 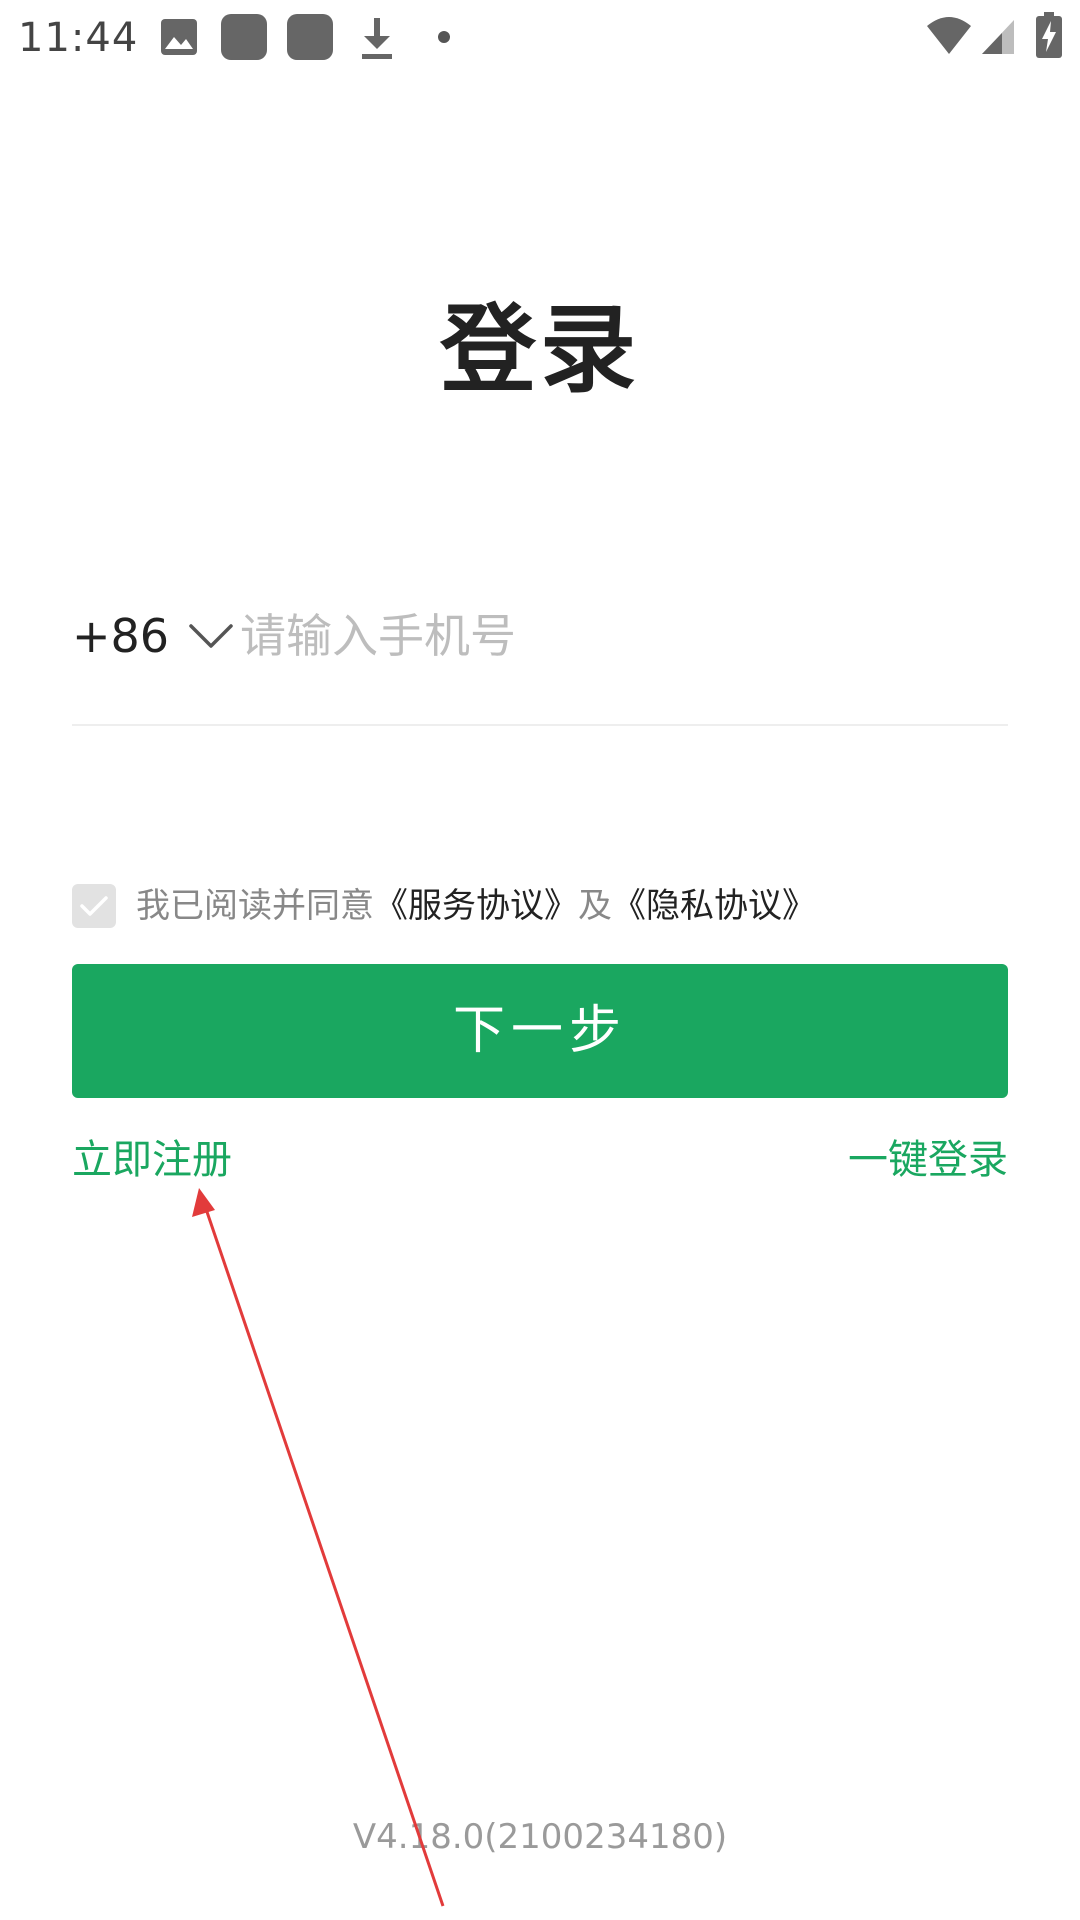 What do you see at coordinates (78, 38) in the screenshot?
I see `status-time: 11:44` at bounding box center [78, 38].